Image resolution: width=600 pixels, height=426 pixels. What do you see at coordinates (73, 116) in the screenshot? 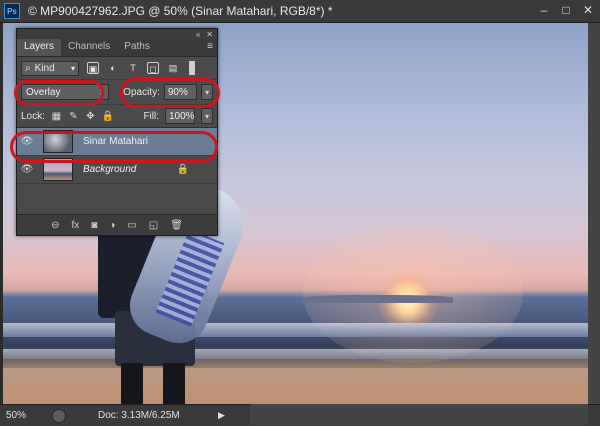
I see `lock-pixels-brush-icon: ✎` at bounding box center [73, 116].